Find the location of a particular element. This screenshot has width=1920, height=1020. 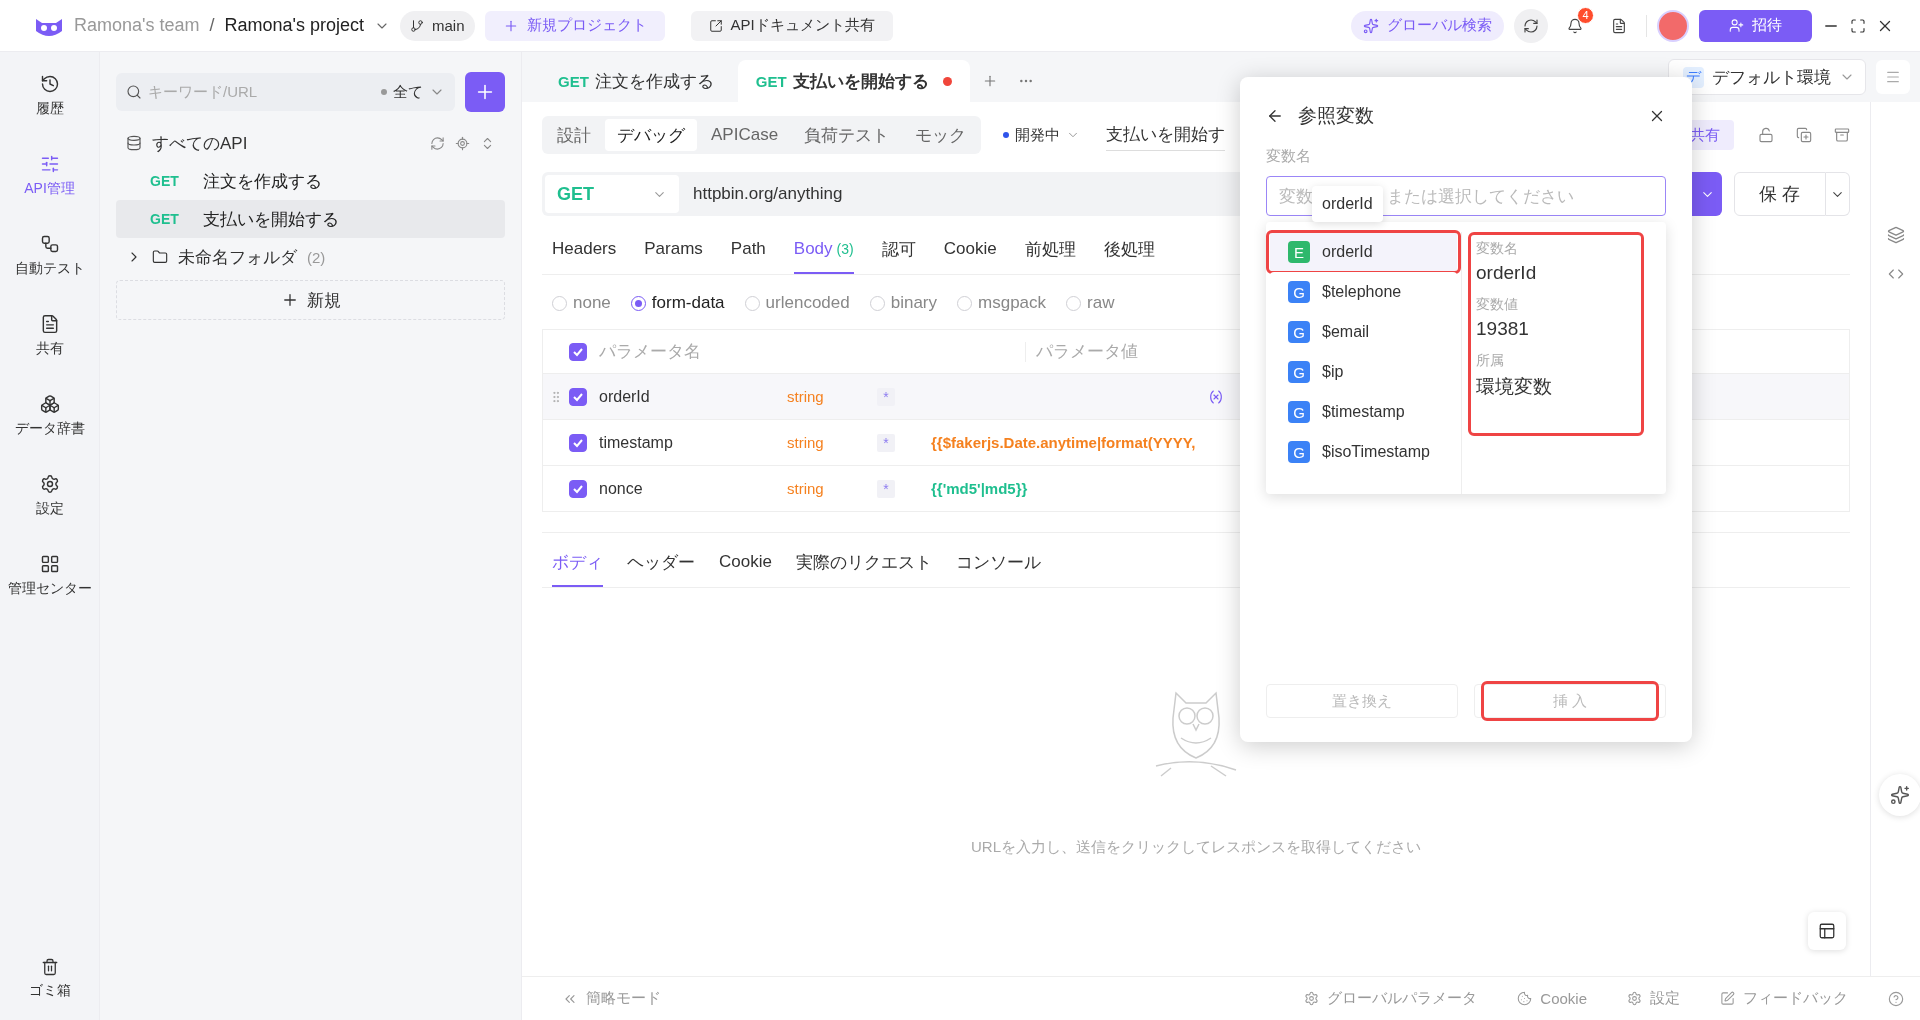

response-tab: ヘッダー is located at coordinates (661, 564).